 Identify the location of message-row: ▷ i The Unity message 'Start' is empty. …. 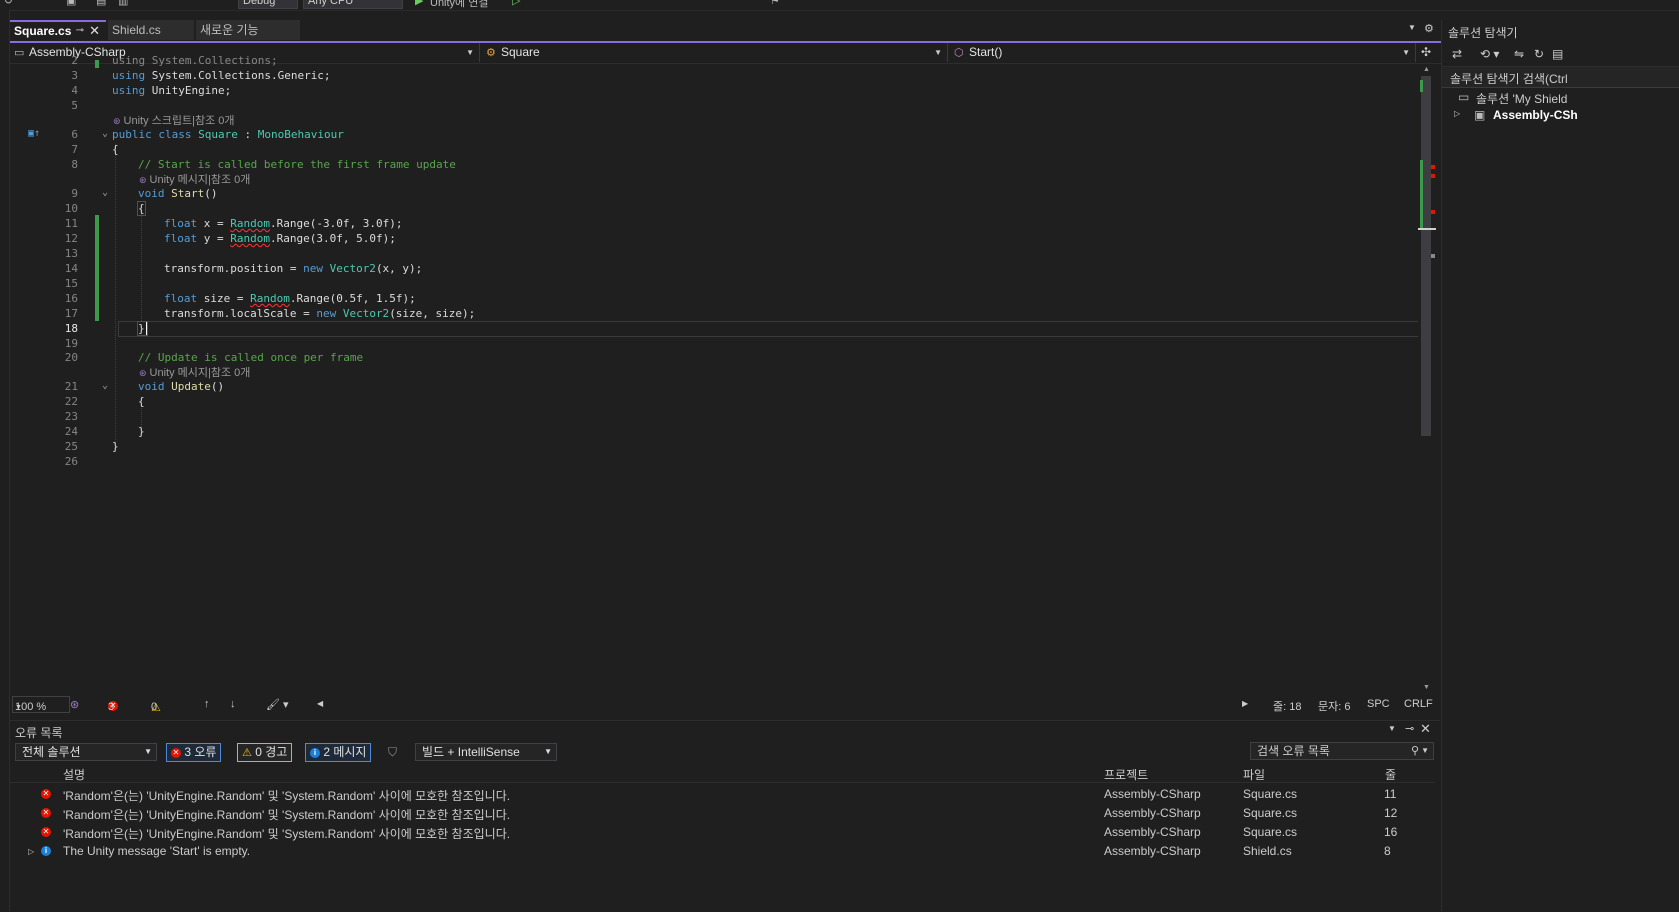
(722, 851).